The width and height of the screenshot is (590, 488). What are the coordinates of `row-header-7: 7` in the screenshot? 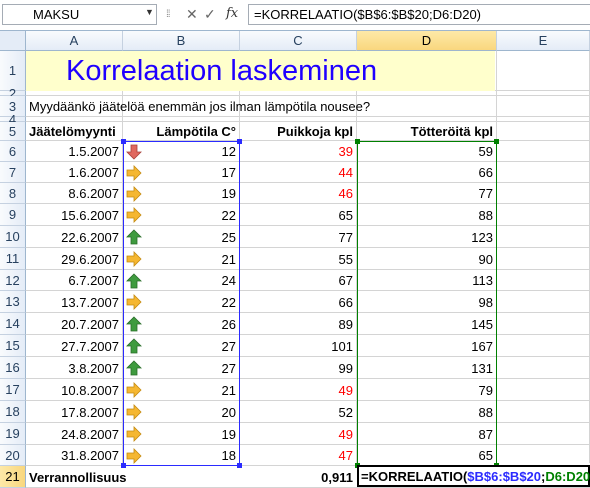 It's located at (13, 172).